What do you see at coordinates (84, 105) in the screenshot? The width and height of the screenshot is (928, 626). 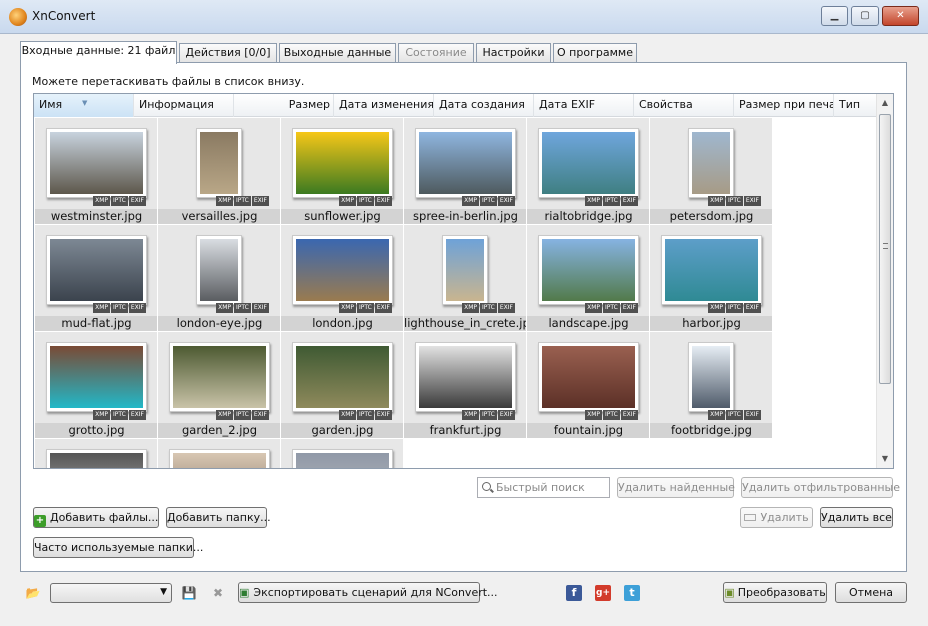 I see `column-name: ▼ Имя` at bounding box center [84, 105].